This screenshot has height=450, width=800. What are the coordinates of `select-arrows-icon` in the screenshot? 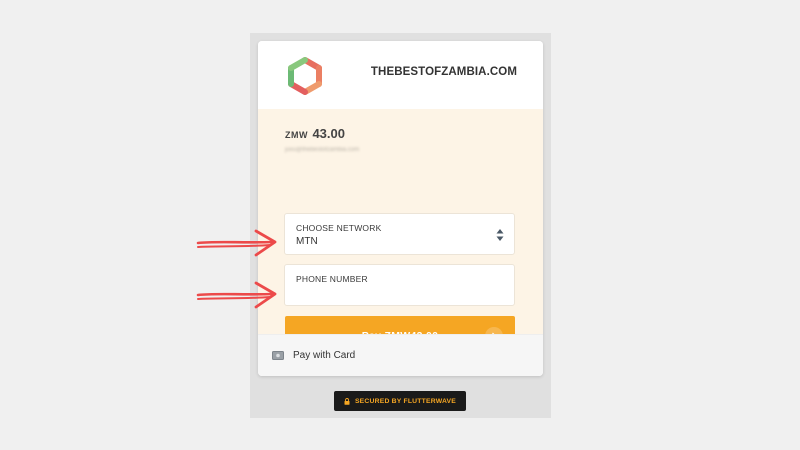 It's located at (500, 235).